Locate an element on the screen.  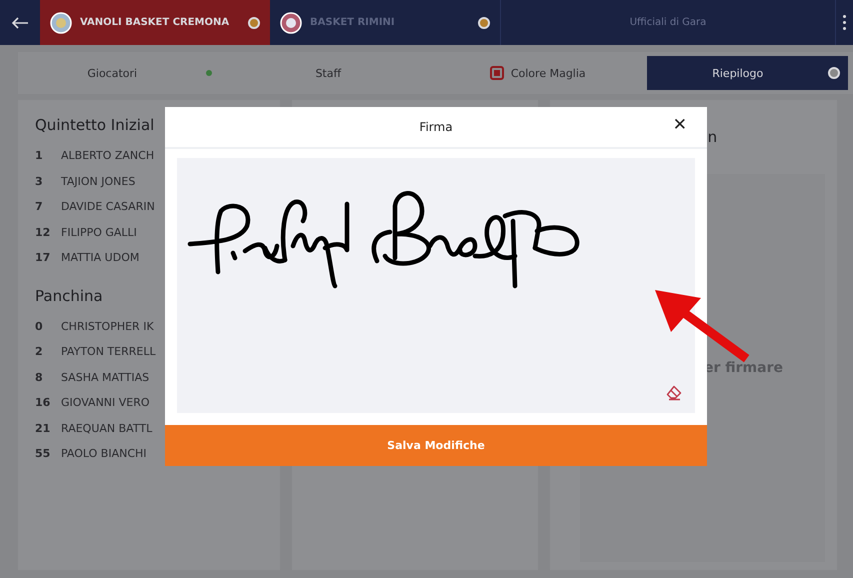
player-name: TAJION JONES is located at coordinates (98, 181).